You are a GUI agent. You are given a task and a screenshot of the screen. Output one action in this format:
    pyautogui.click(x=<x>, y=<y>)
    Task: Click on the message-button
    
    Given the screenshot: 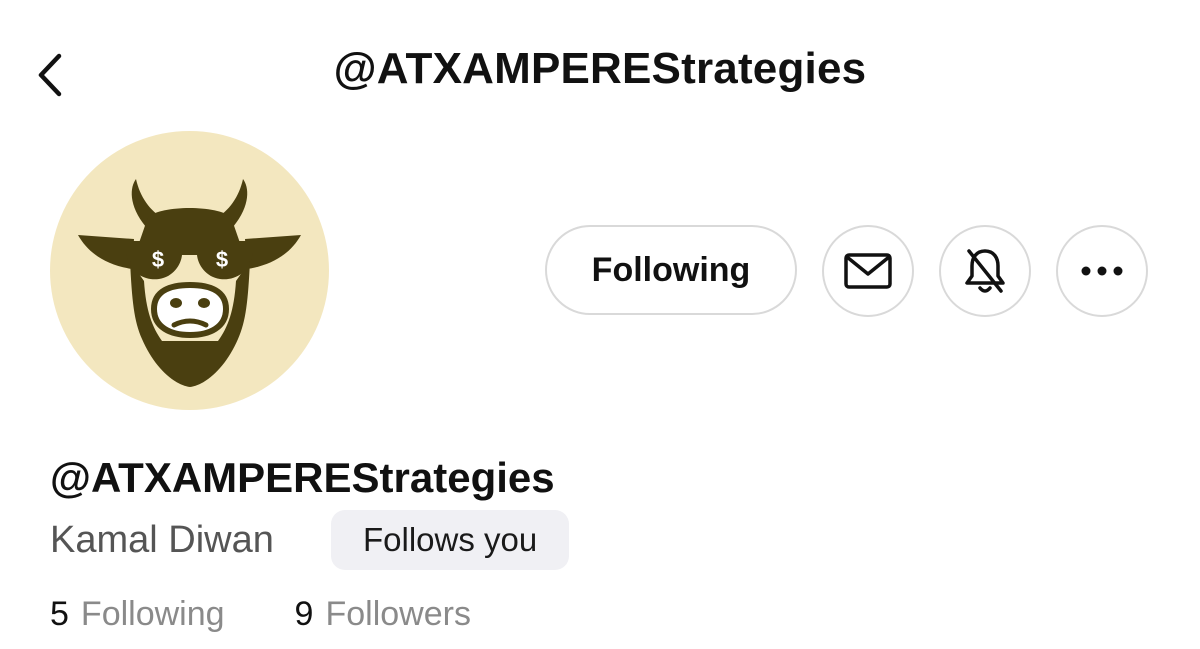 What is the action you would take?
    pyautogui.click(x=868, y=271)
    